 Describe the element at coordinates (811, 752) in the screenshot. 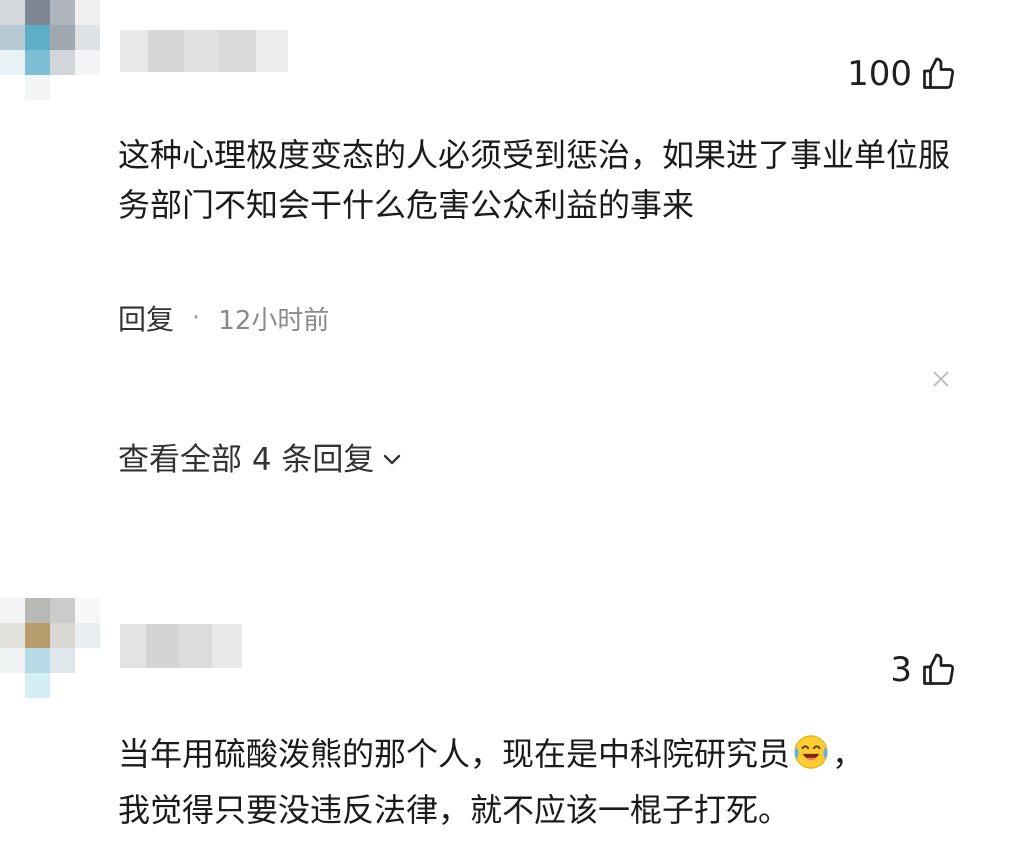

I see `laughing-crying-emoji-icon` at that location.